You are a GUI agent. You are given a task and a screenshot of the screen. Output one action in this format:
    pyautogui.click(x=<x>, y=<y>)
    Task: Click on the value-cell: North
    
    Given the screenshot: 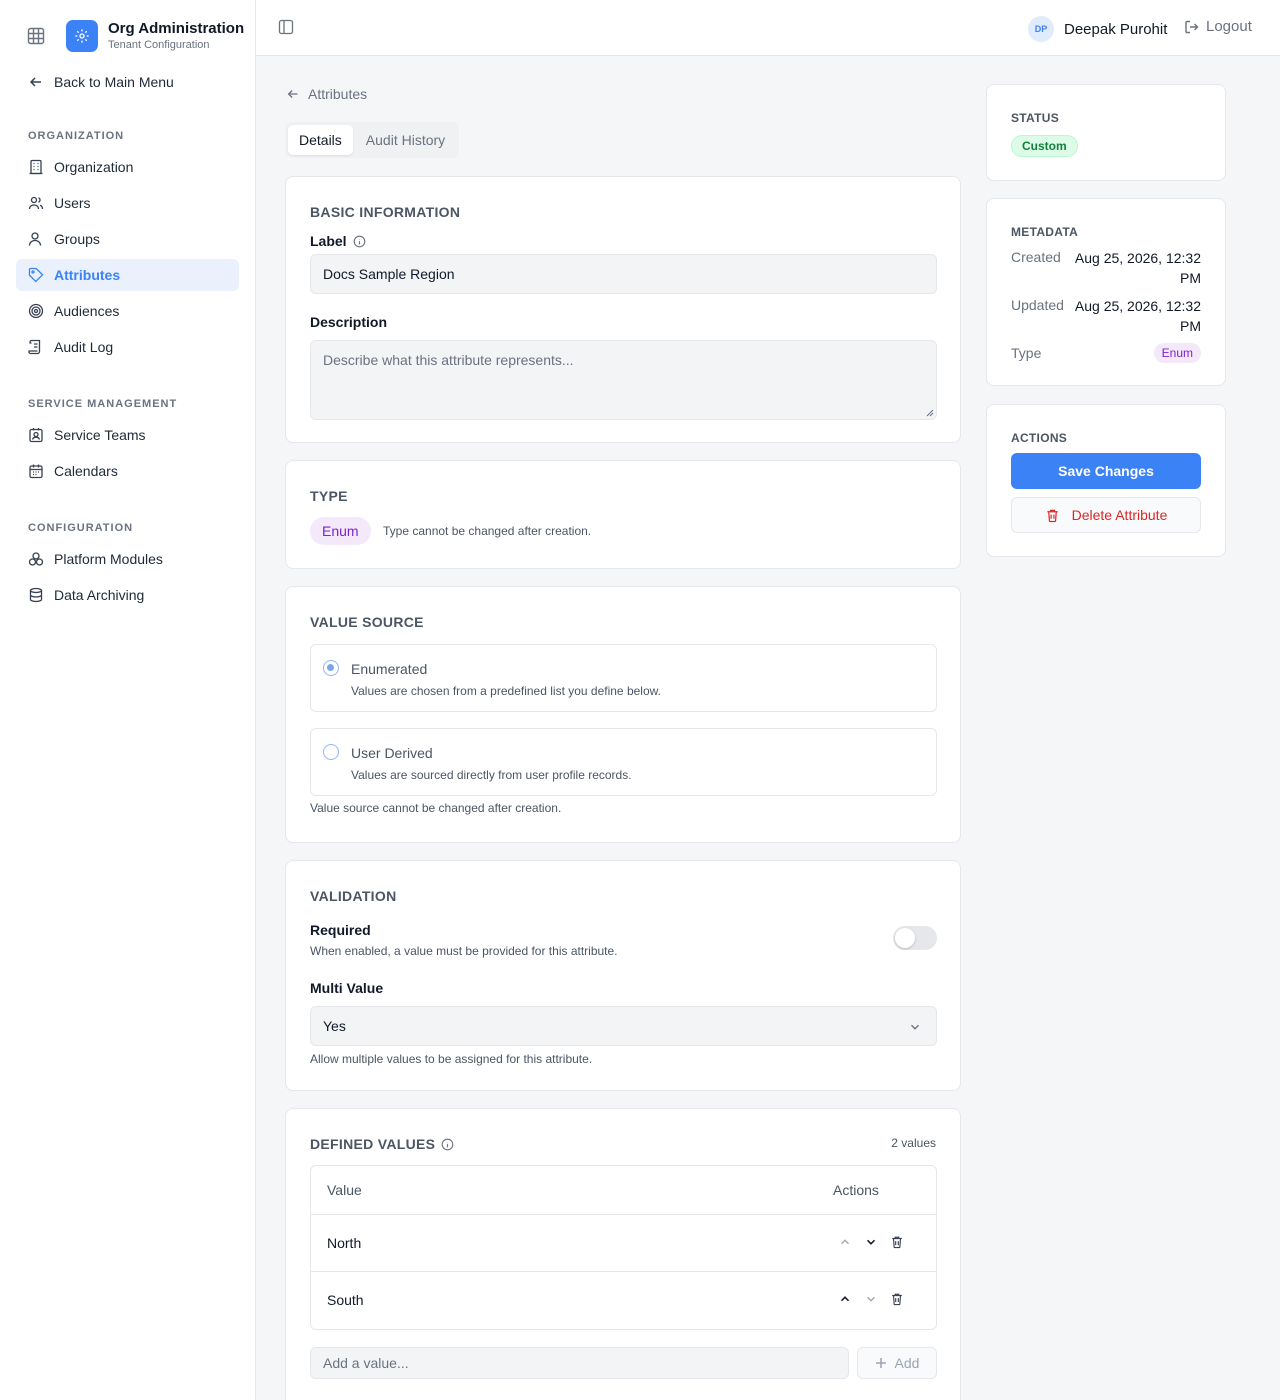 What is the action you would take?
    pyautogui.click(x=344, y=1243)
    